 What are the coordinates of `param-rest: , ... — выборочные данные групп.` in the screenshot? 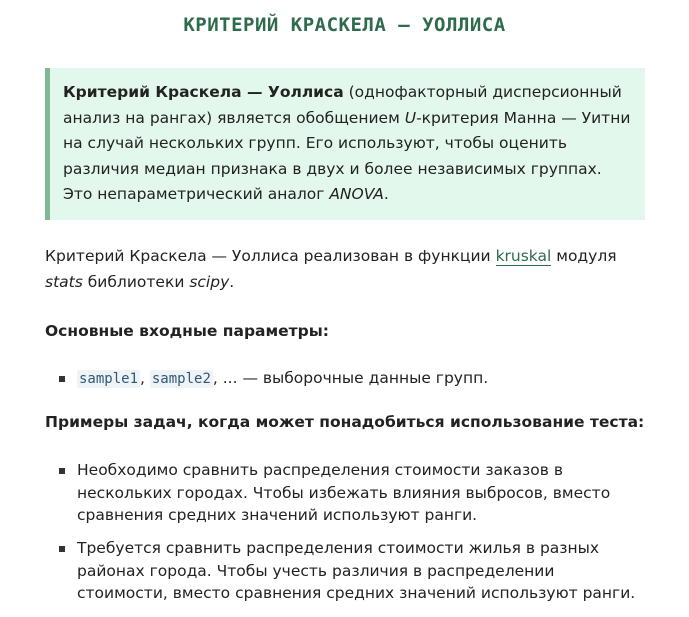 It's located at (350, 378).